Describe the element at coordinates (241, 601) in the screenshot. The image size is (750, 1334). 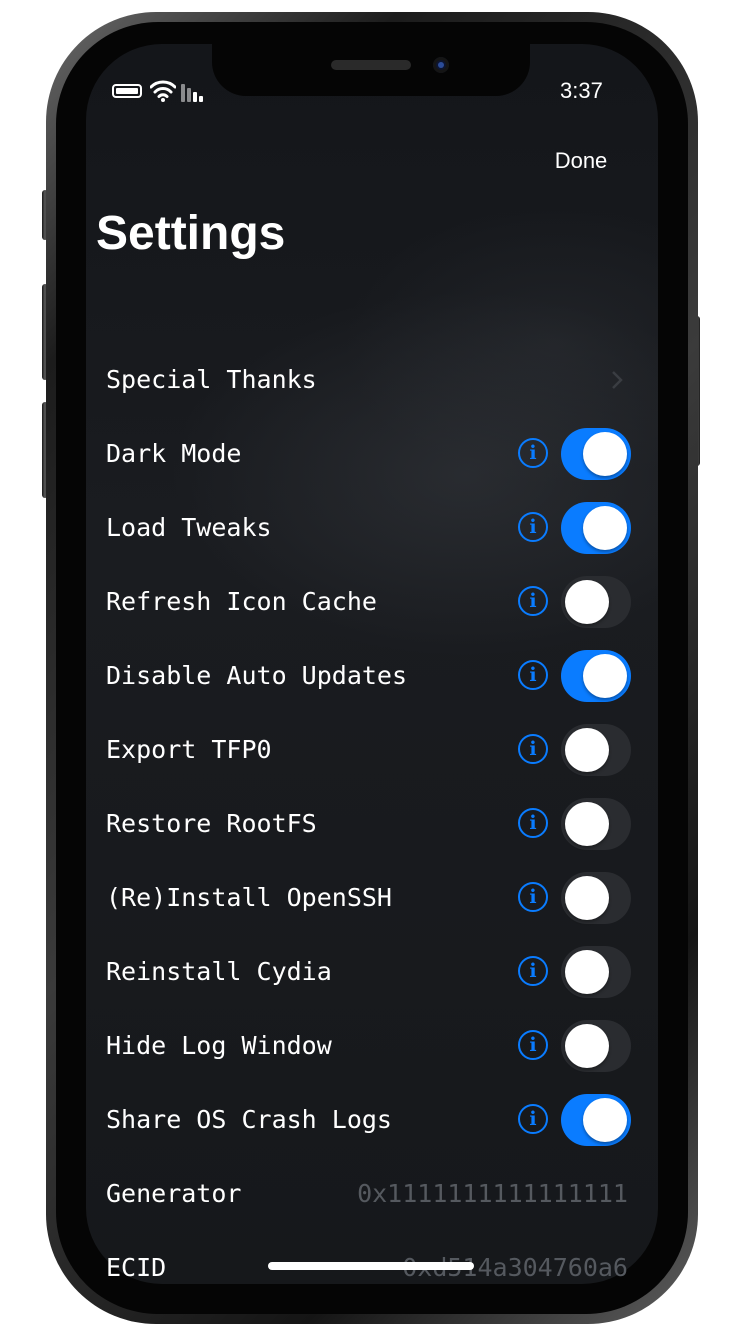
I see `row-label: Refresh Icon Cache` at that location.